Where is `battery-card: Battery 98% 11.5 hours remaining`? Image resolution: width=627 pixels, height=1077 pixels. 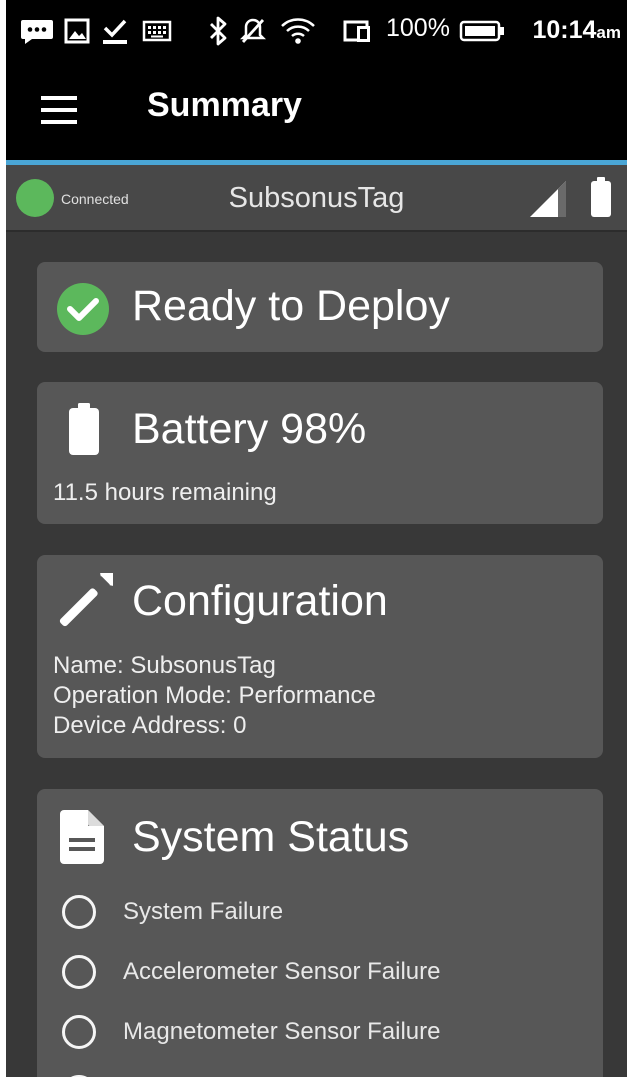
battery-card: Battery 98% 11.5 hours remaining is located at coordinates (320, 453).